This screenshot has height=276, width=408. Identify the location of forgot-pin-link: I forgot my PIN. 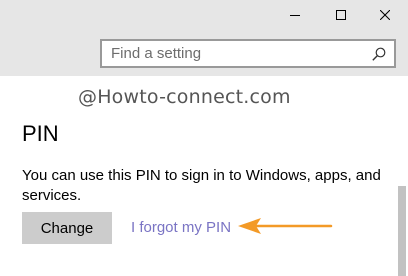
(181, 227).